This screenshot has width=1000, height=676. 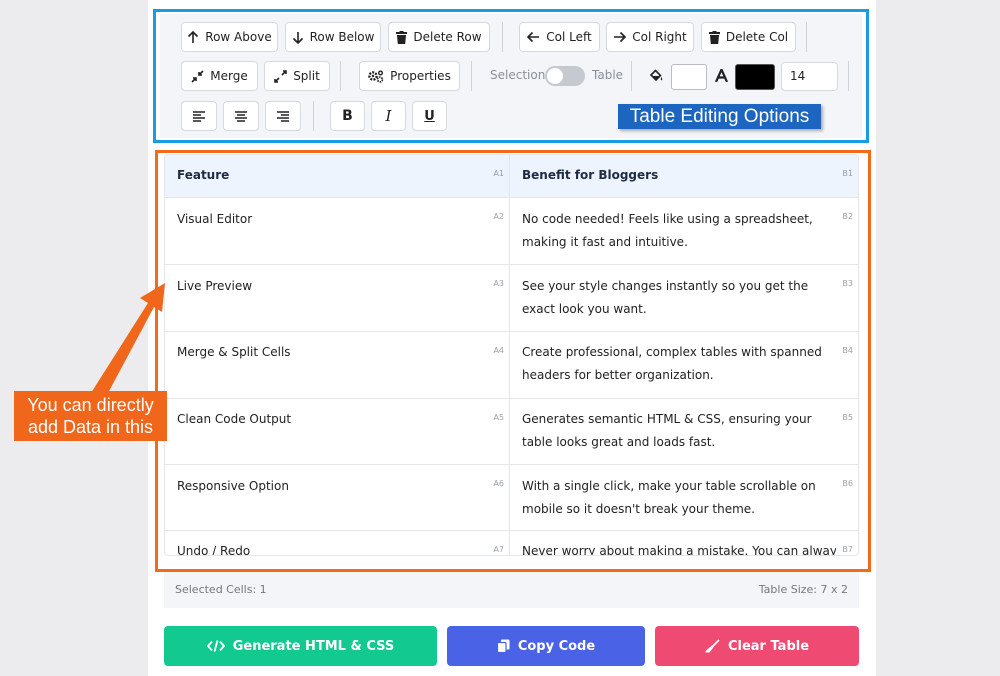 What do you see at coordinates (847, 417) in the screenshot?
I see `cell-ref: B5` at bounding box center [847, 417].